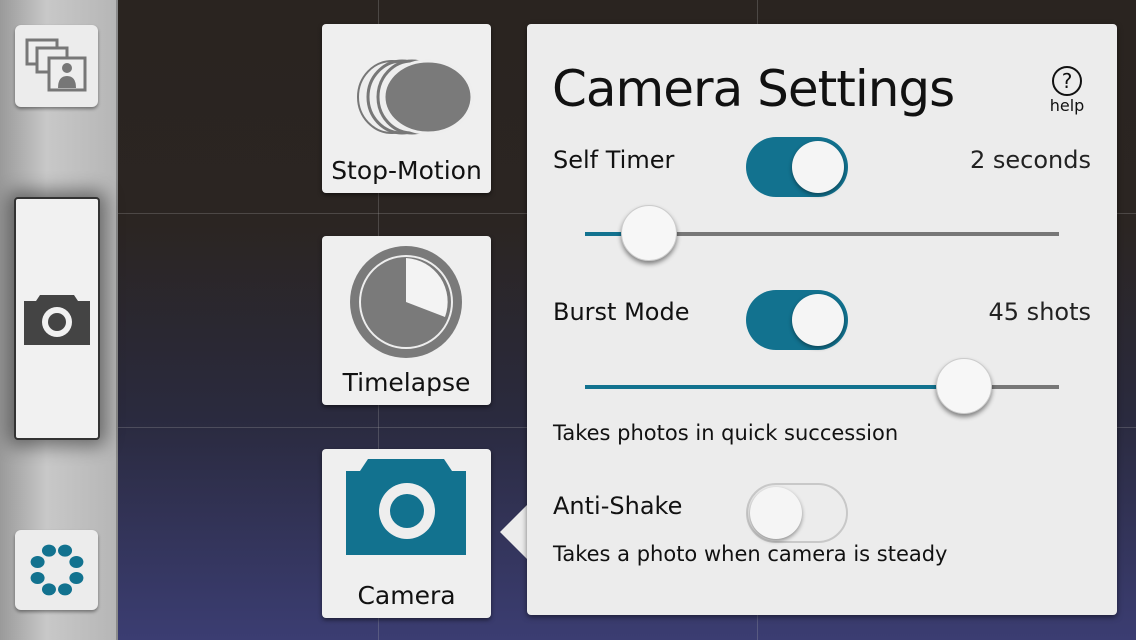  I want to click on popover-arrow, so click(514, 532).